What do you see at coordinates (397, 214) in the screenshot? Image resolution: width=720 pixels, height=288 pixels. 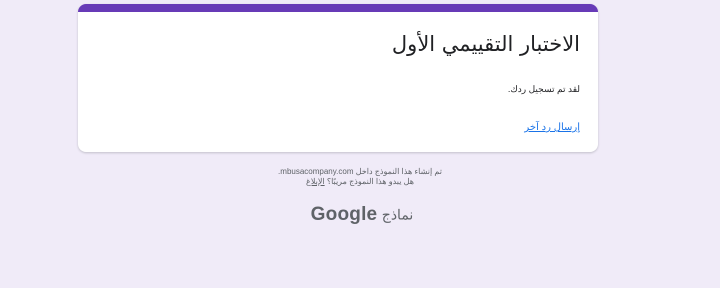 I see `forms-wordmark: نماذج` at bounding box center [397, 214].